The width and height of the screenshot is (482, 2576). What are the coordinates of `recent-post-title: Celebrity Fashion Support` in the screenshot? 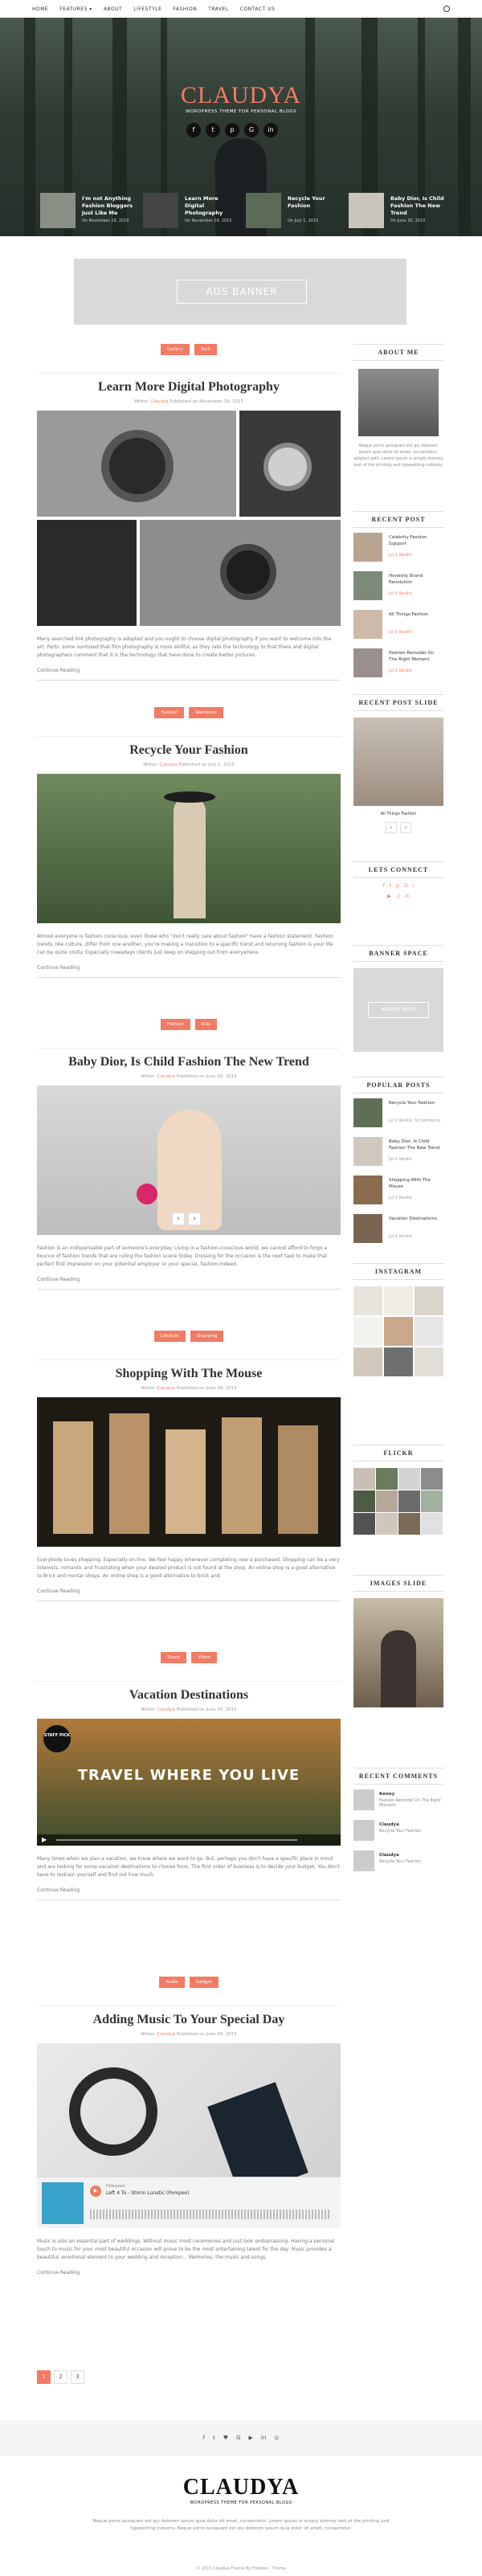 It's located at (416, 540).